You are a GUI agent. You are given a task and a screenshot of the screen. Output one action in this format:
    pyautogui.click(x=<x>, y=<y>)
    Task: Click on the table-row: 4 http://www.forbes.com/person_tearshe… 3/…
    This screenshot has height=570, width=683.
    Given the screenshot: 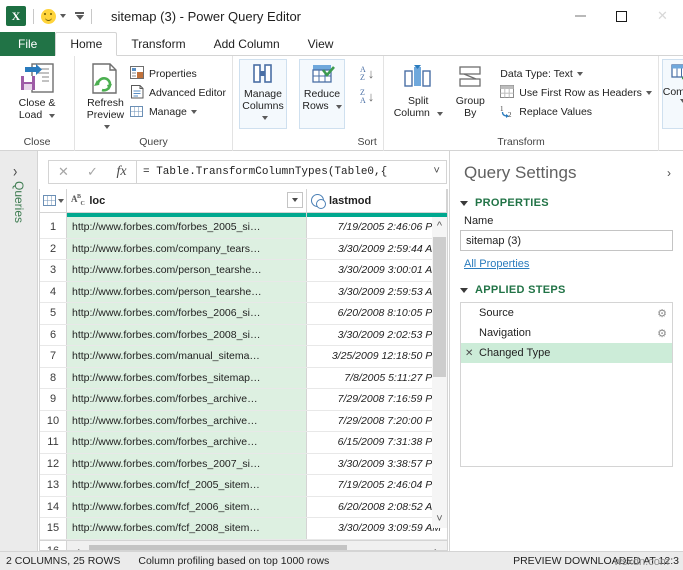 What is the action you would take?
    pyautogui.click(x=243, y=292)
    